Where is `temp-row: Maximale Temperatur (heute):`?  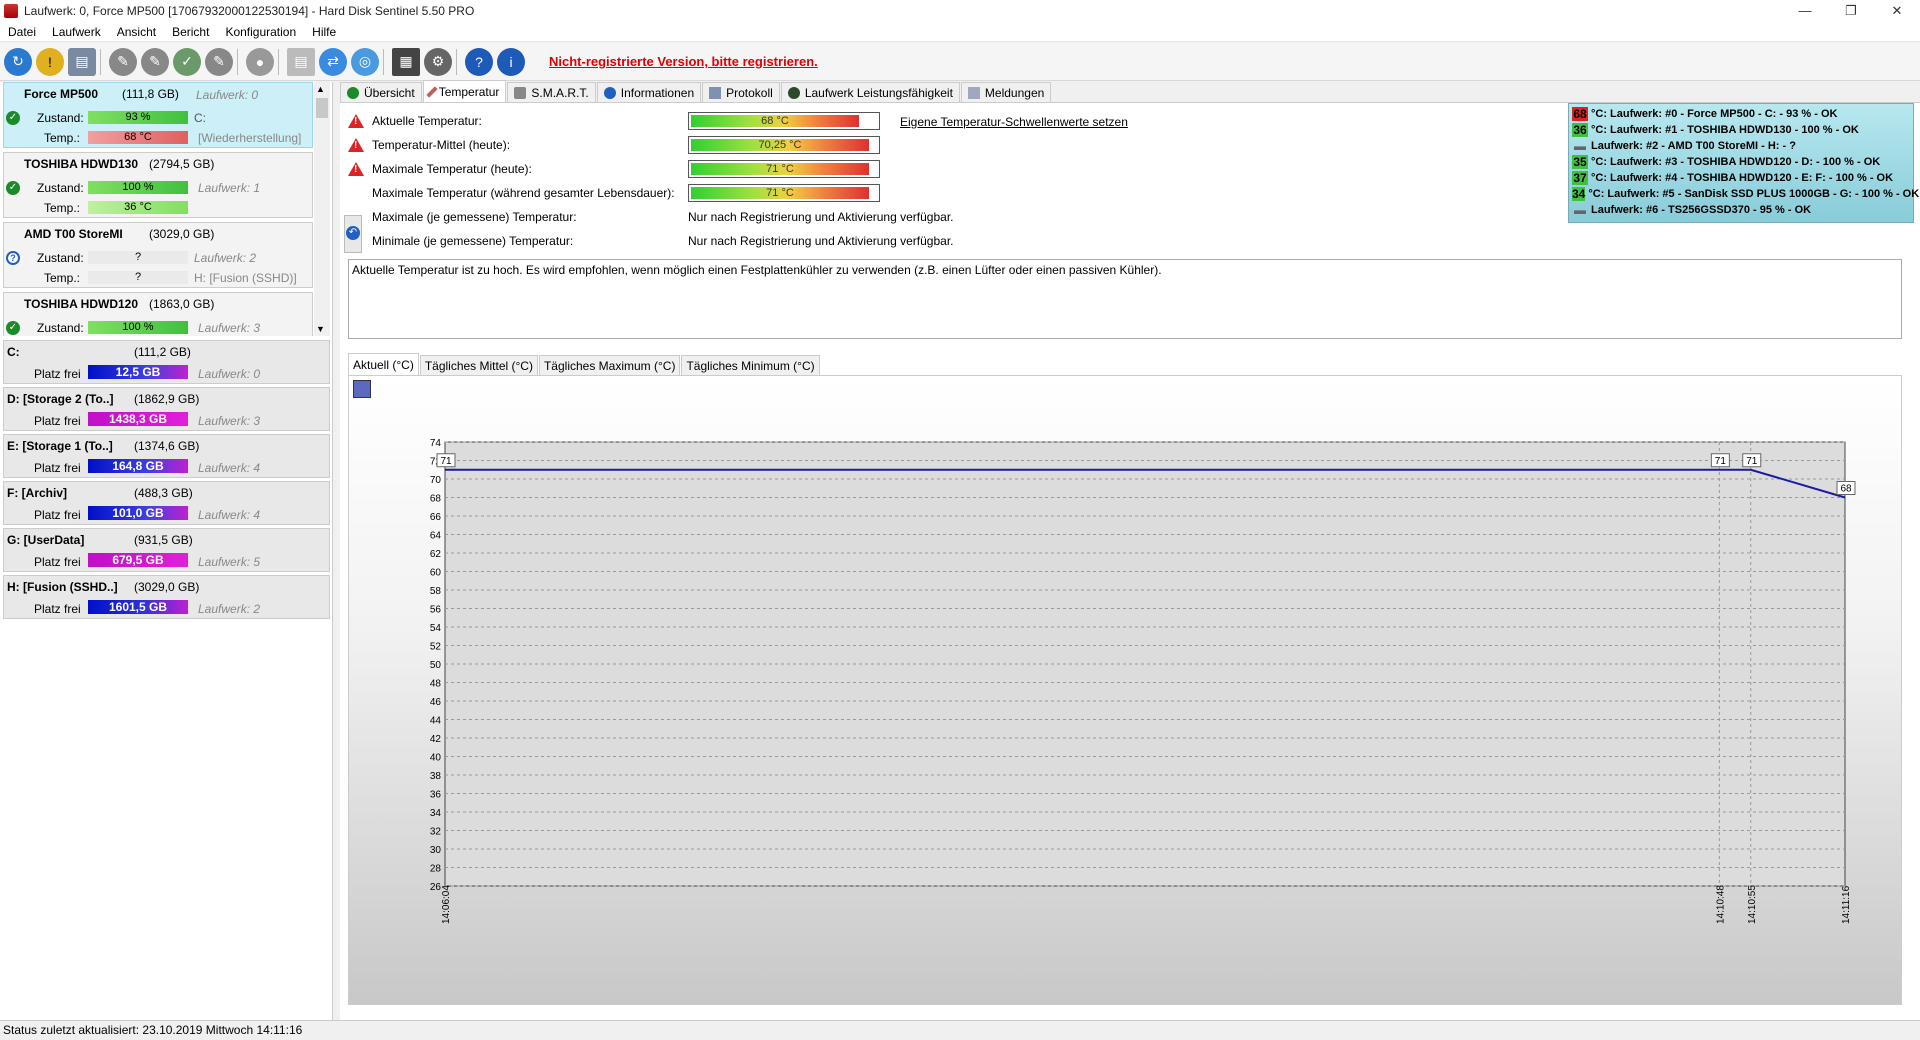
temp-row: Maximale Temperatur (heute): is located at coordinates (440, 169).